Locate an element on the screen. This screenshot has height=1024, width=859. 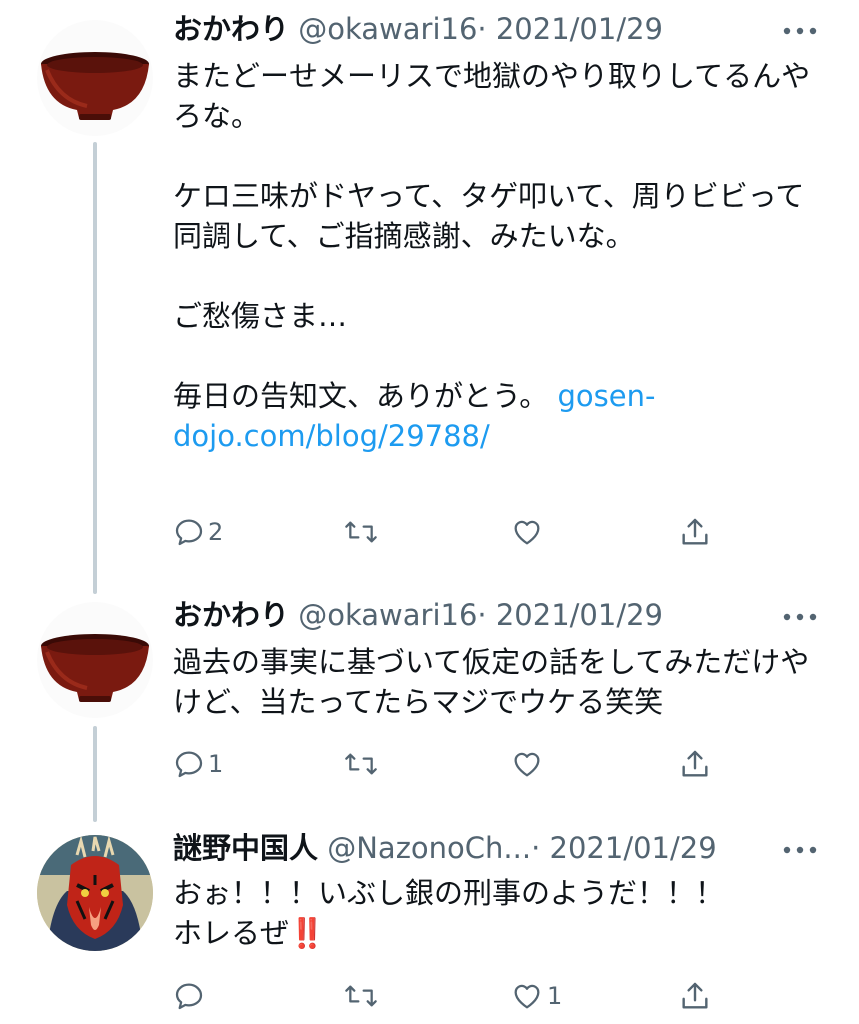
tweet-header: 謎野中国人 @NazonoCh...· 2021/01/29 is located at coordinates (476, 848).